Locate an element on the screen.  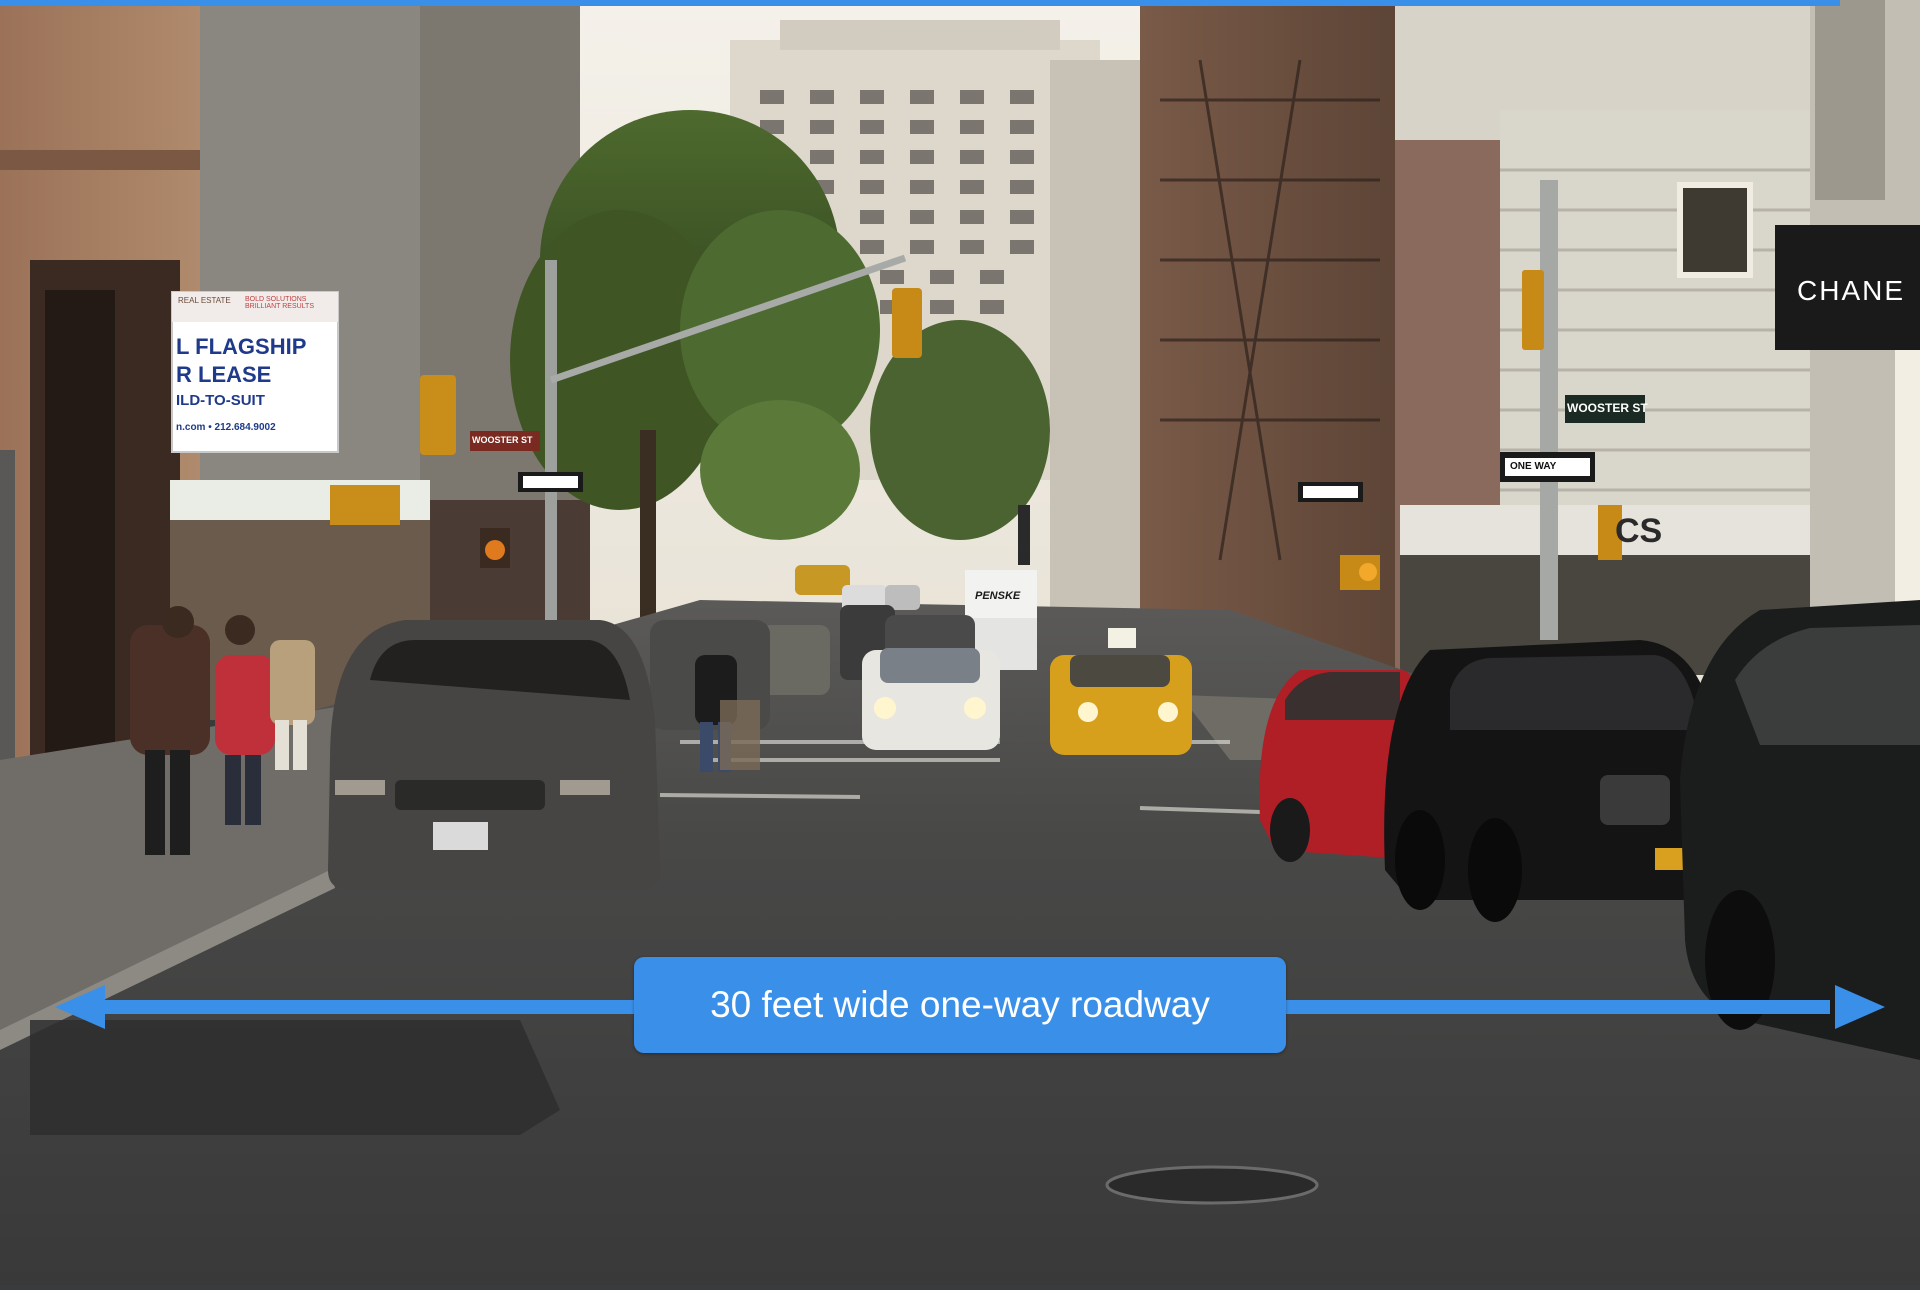
white-sedan is located at coordinates (931, 699).